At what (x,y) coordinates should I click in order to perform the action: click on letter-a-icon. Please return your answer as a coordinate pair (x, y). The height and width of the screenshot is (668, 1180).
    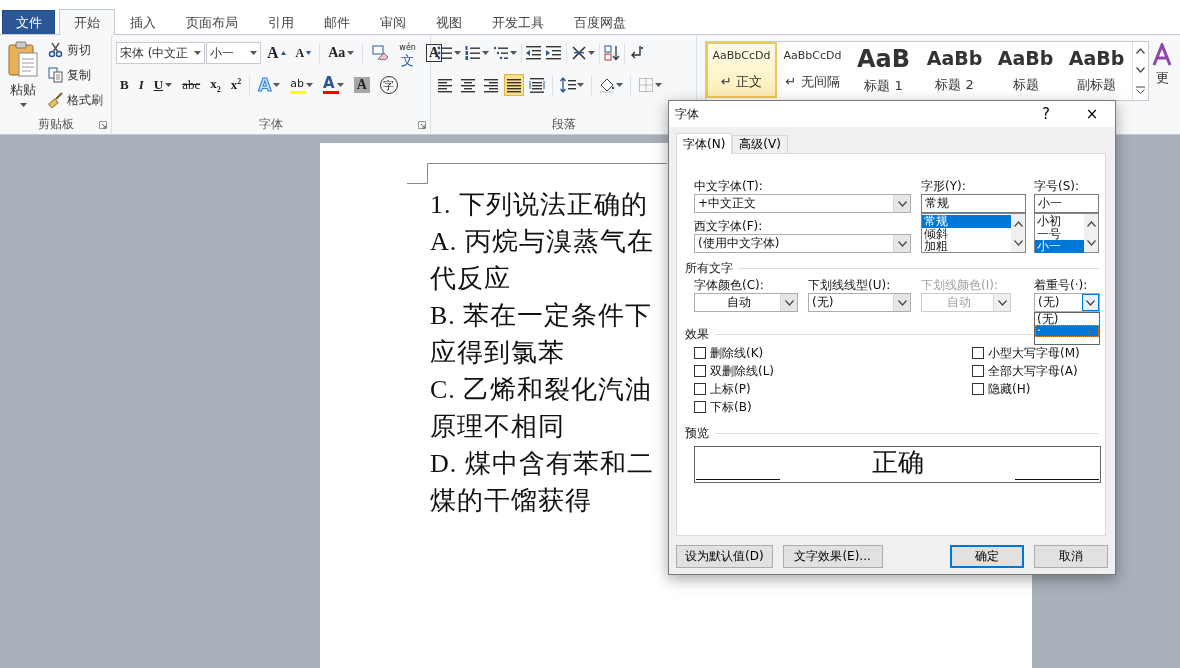
    Looking at the image, I should click on (1162, 55).